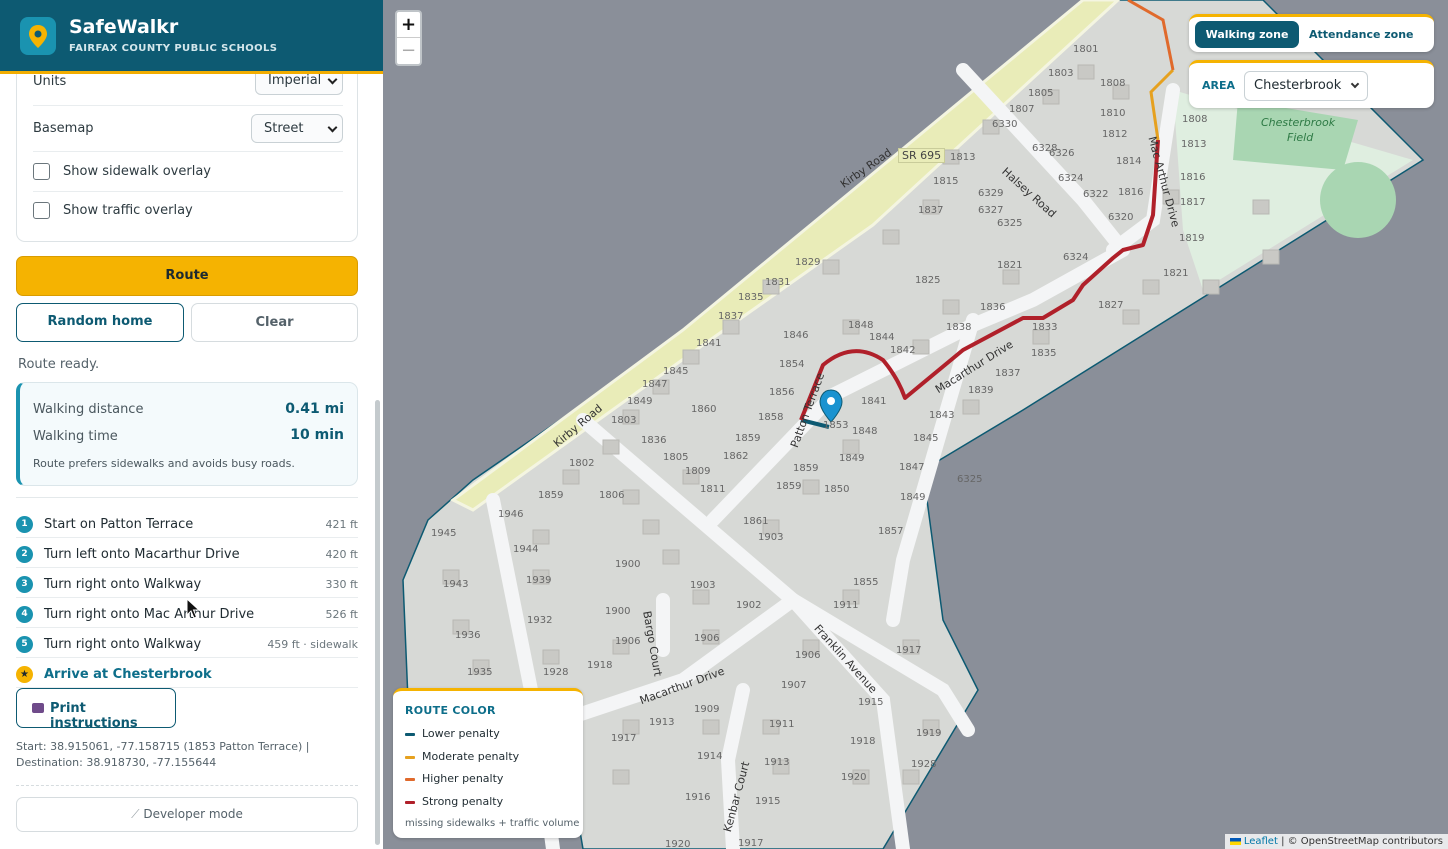  I want to click on area-selector: AREA Chesterbrook, so click(1311, 84).